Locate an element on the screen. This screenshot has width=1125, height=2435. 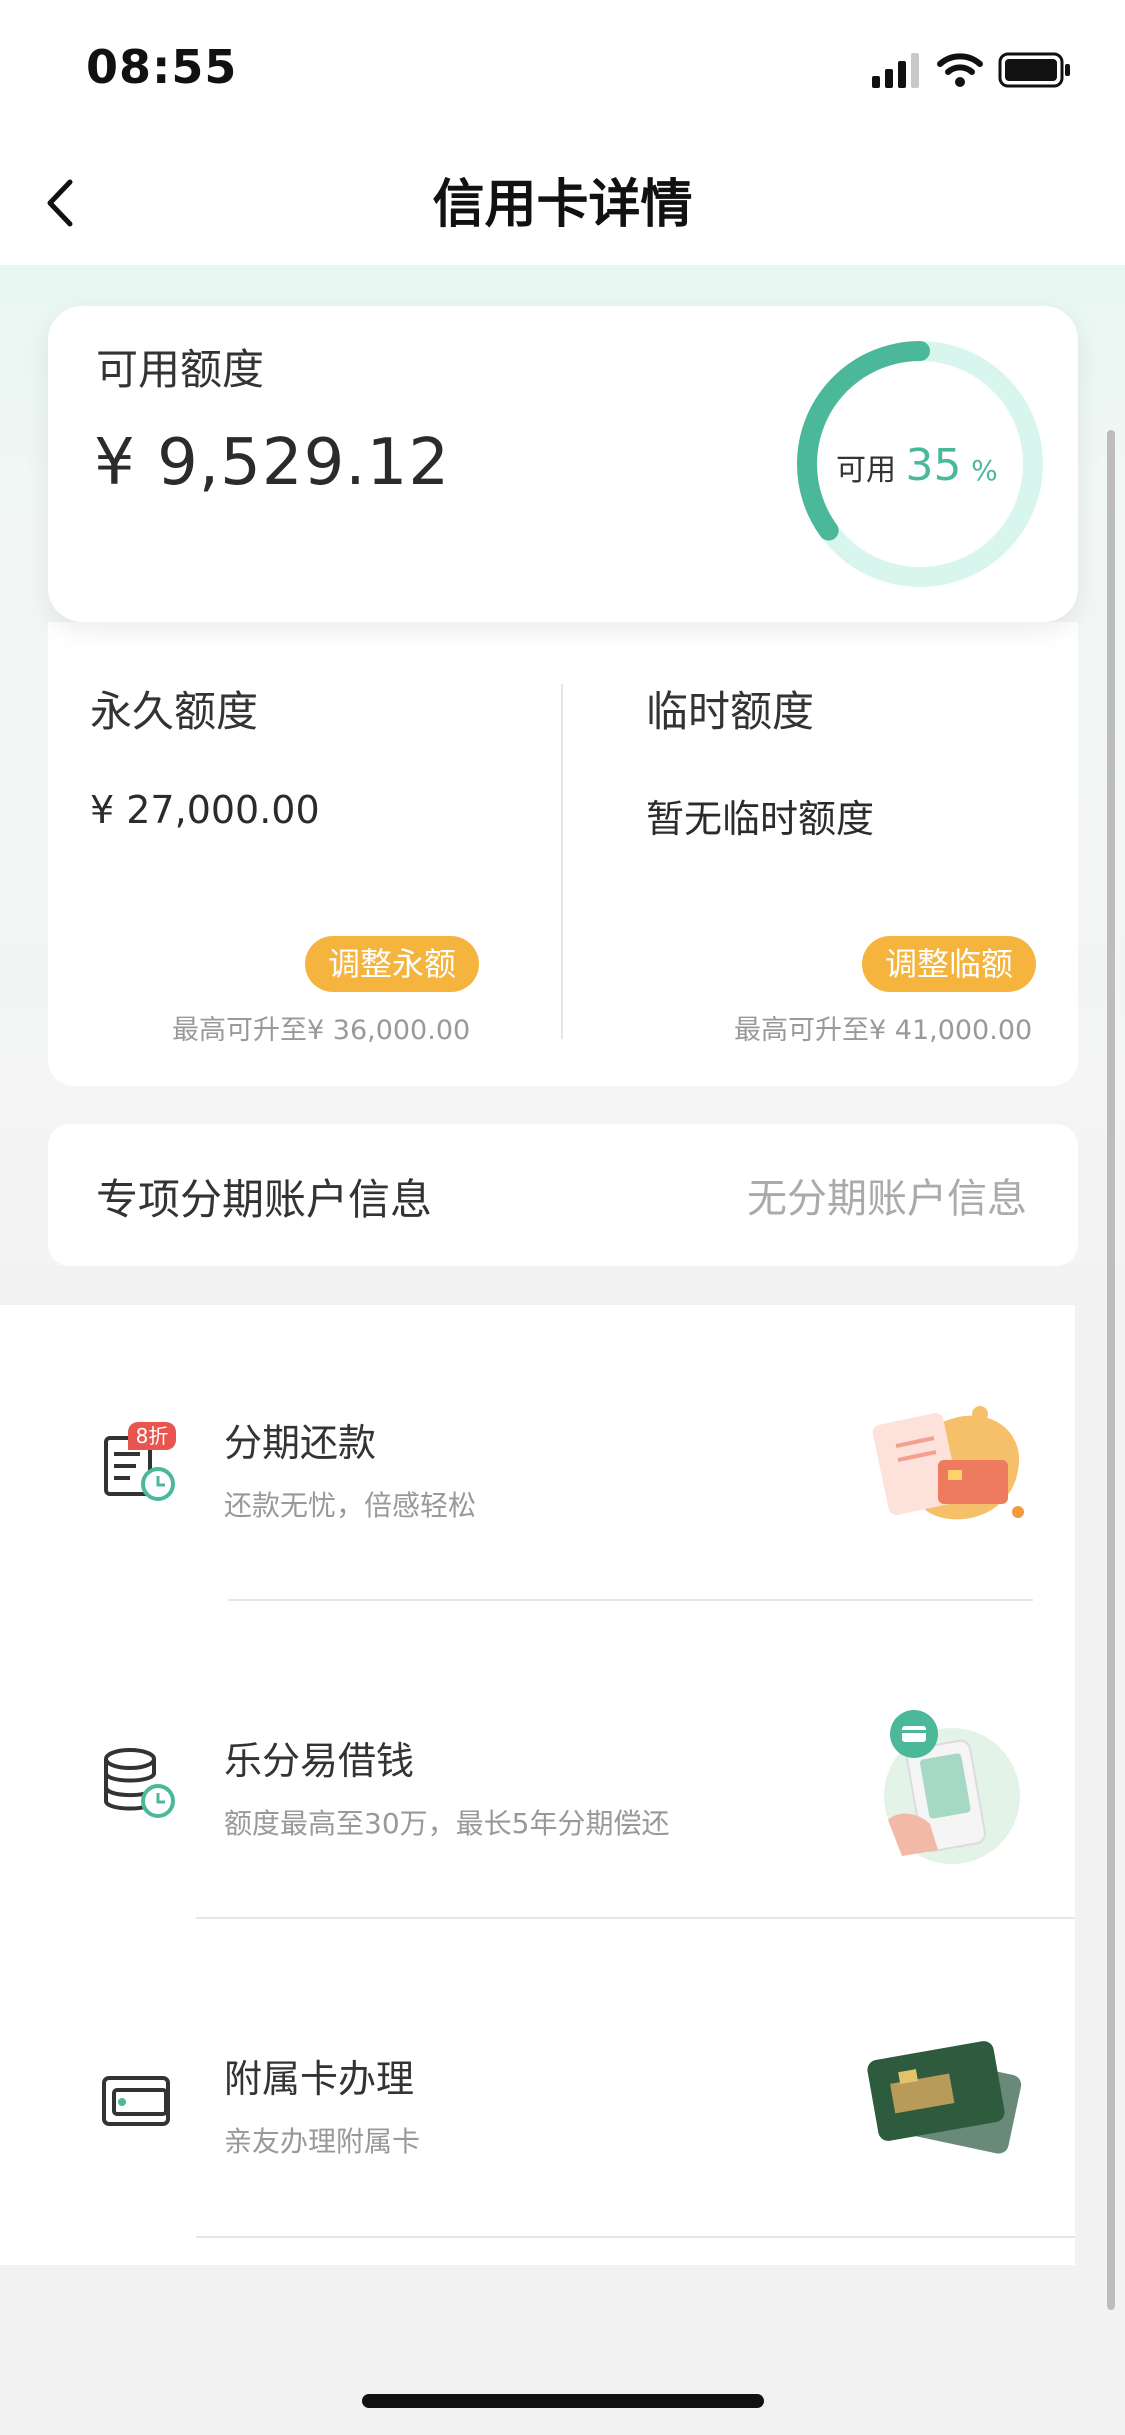
status-time: 08:55 is located at coordinates (162, 67).